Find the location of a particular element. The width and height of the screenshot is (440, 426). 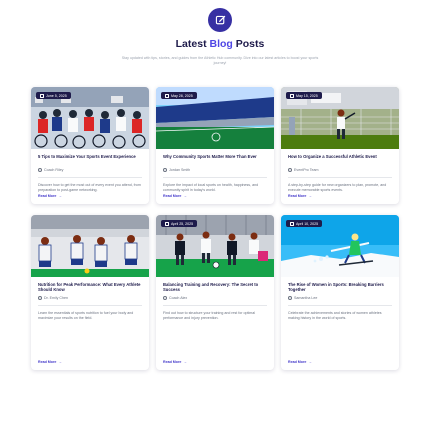

title-main: Latest is located at coordinates (191, 44).